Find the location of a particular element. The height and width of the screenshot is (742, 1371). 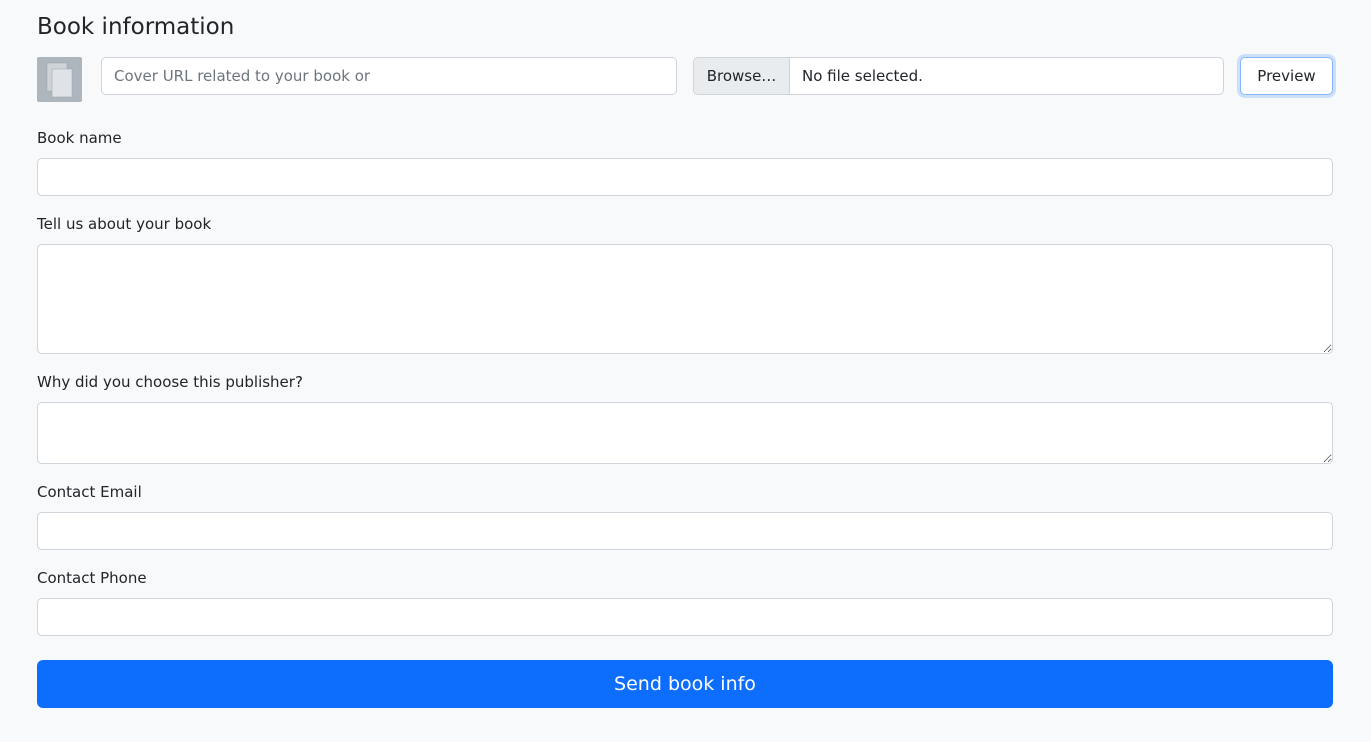

cover-thumbnail is located at coordinates (59, 79).